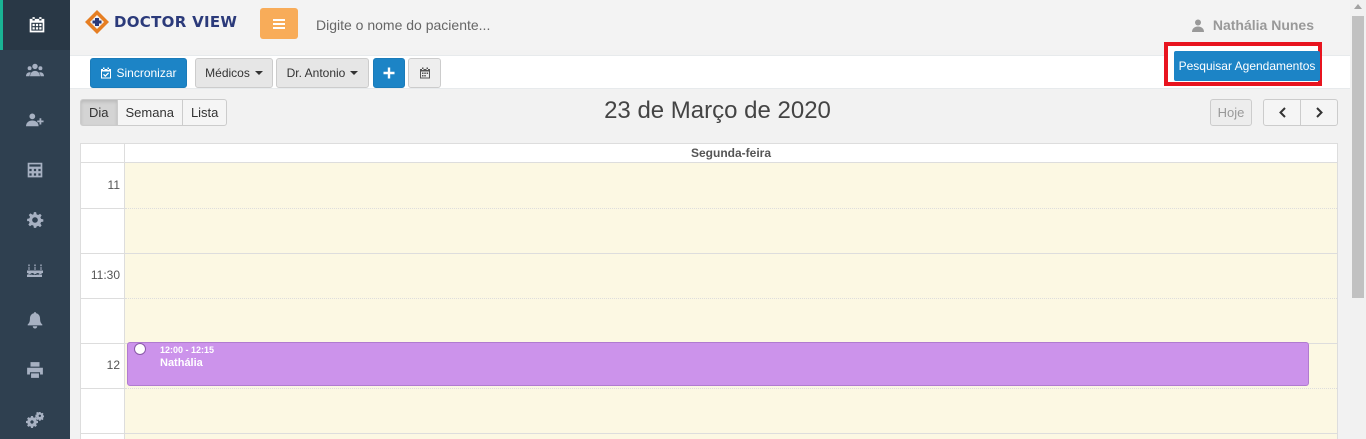 This screenshot has height=439, width=1366. Describe the element at coordinates (35, 419) in the screenshot. I see `gears-icon` at that location.